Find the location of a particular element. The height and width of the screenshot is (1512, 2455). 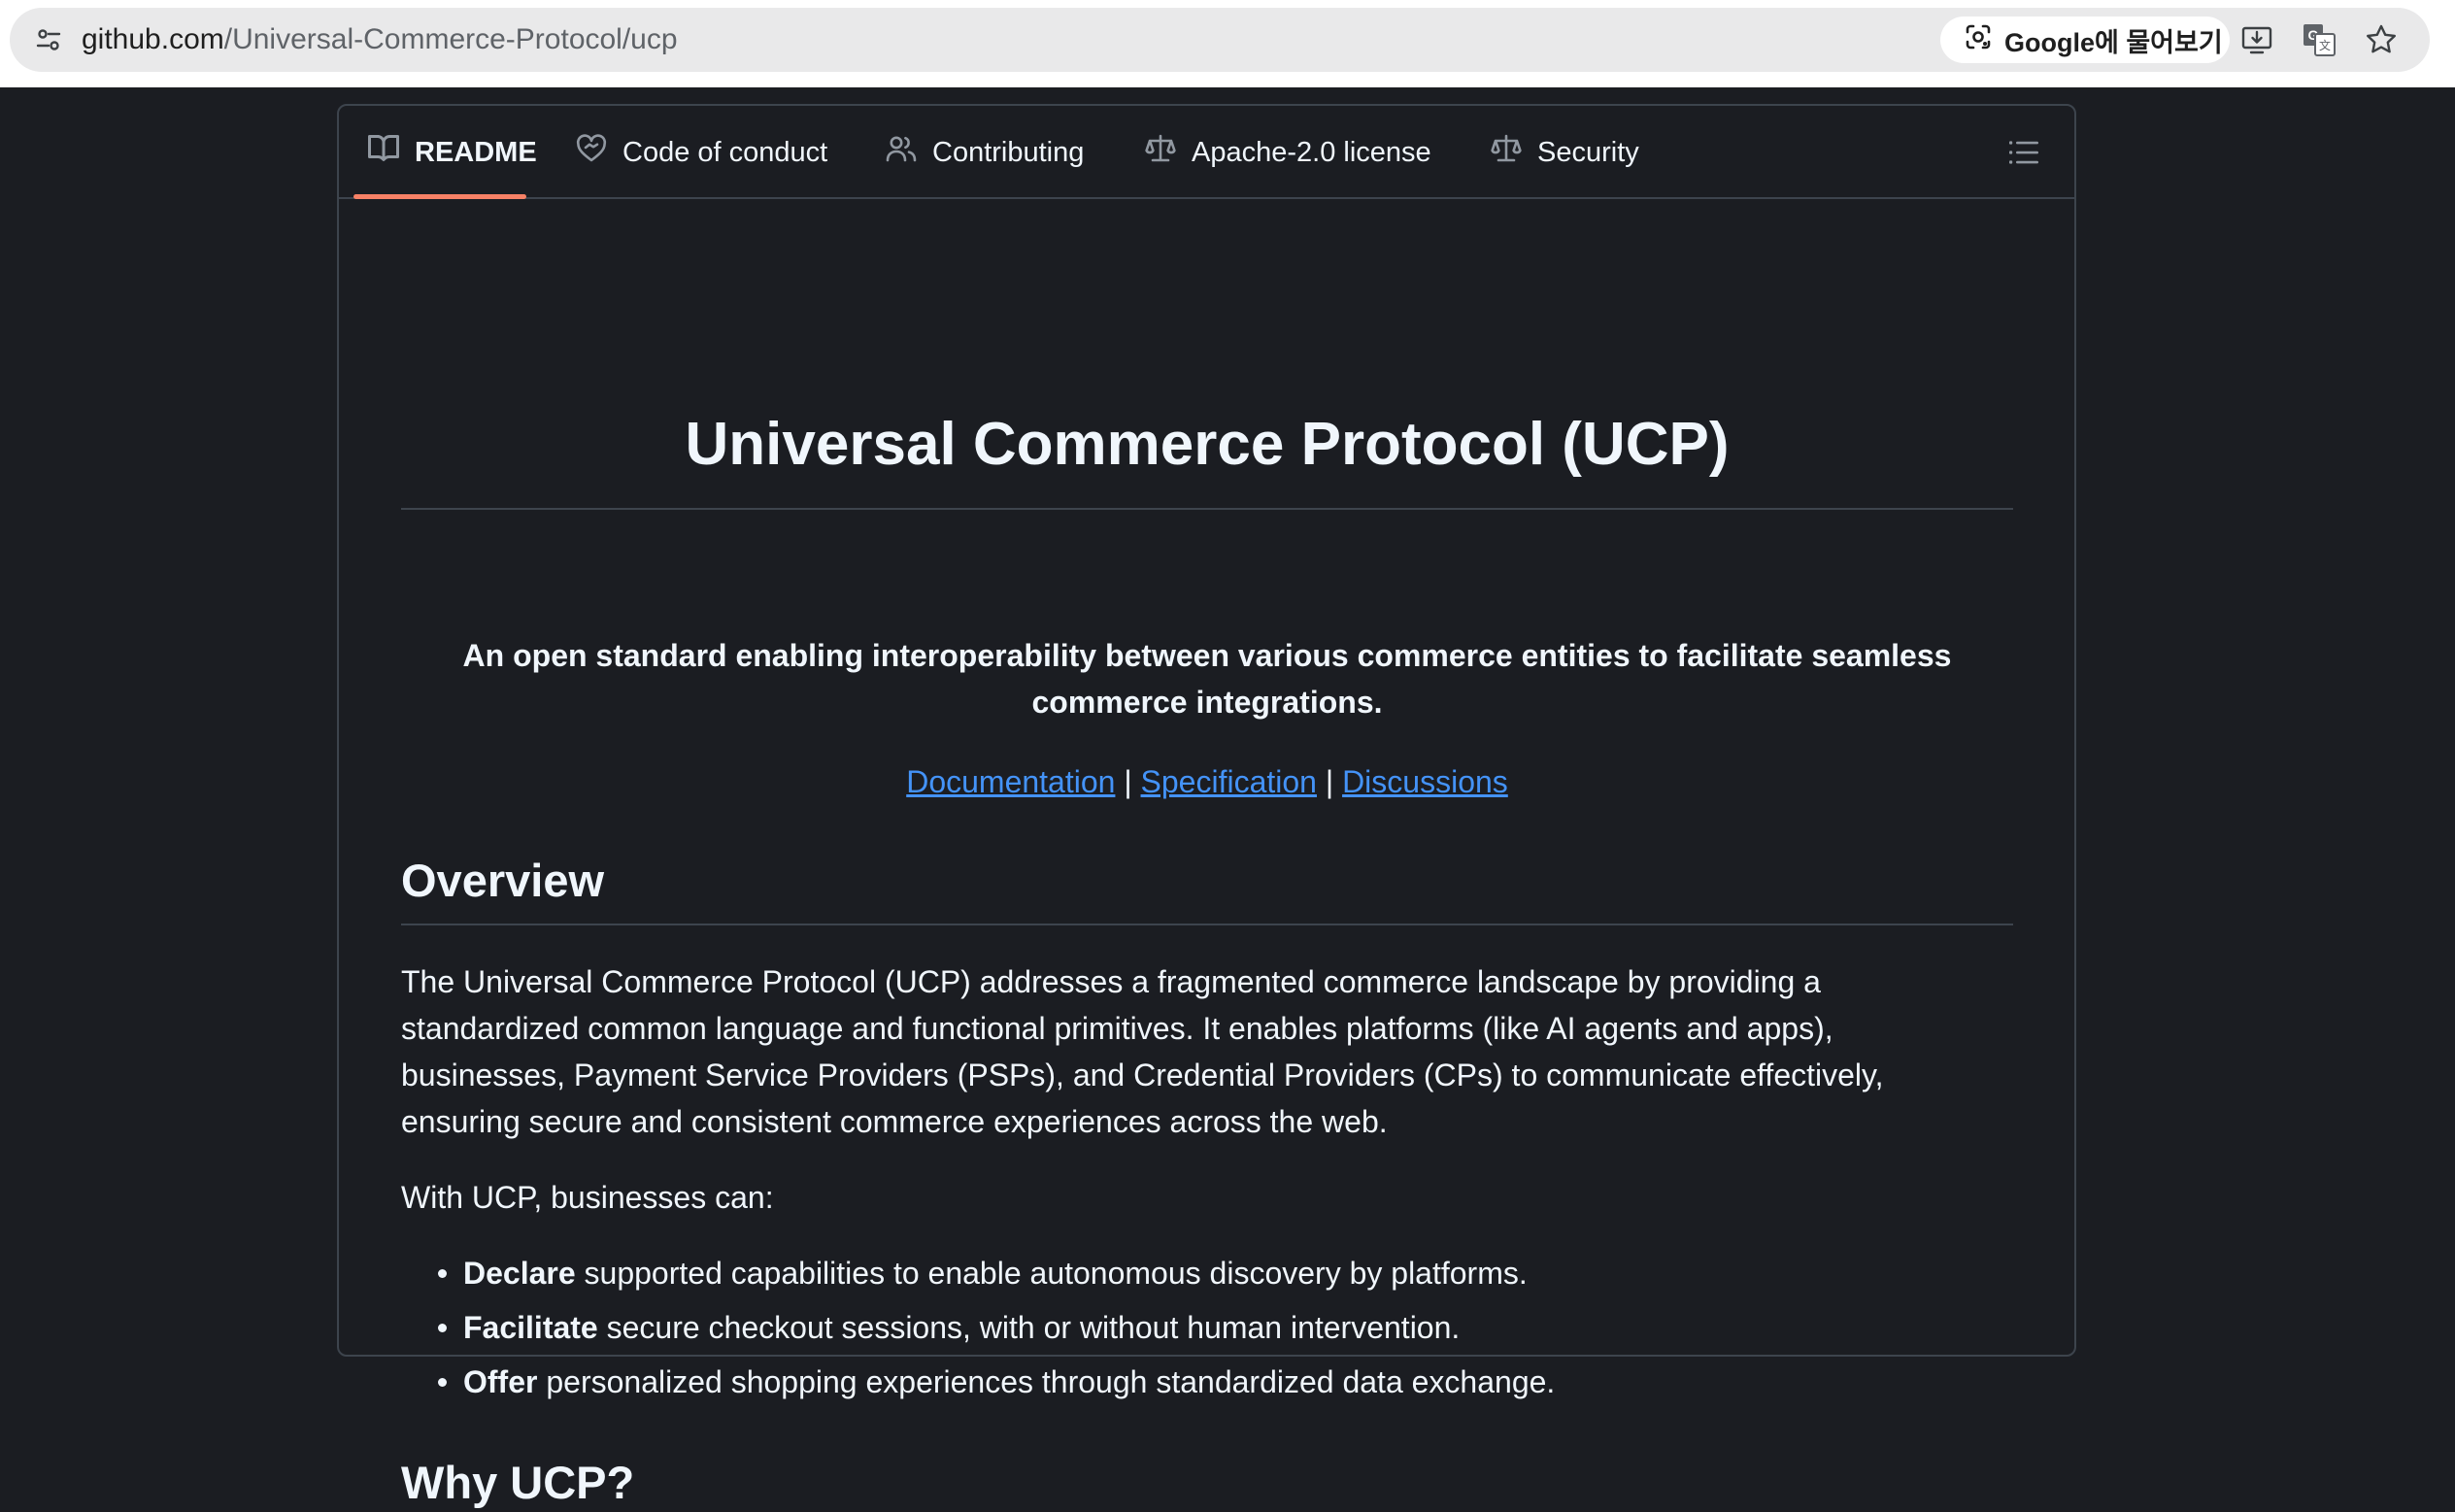

list-item-bold: Offer is located at coordinates (500, 1381).